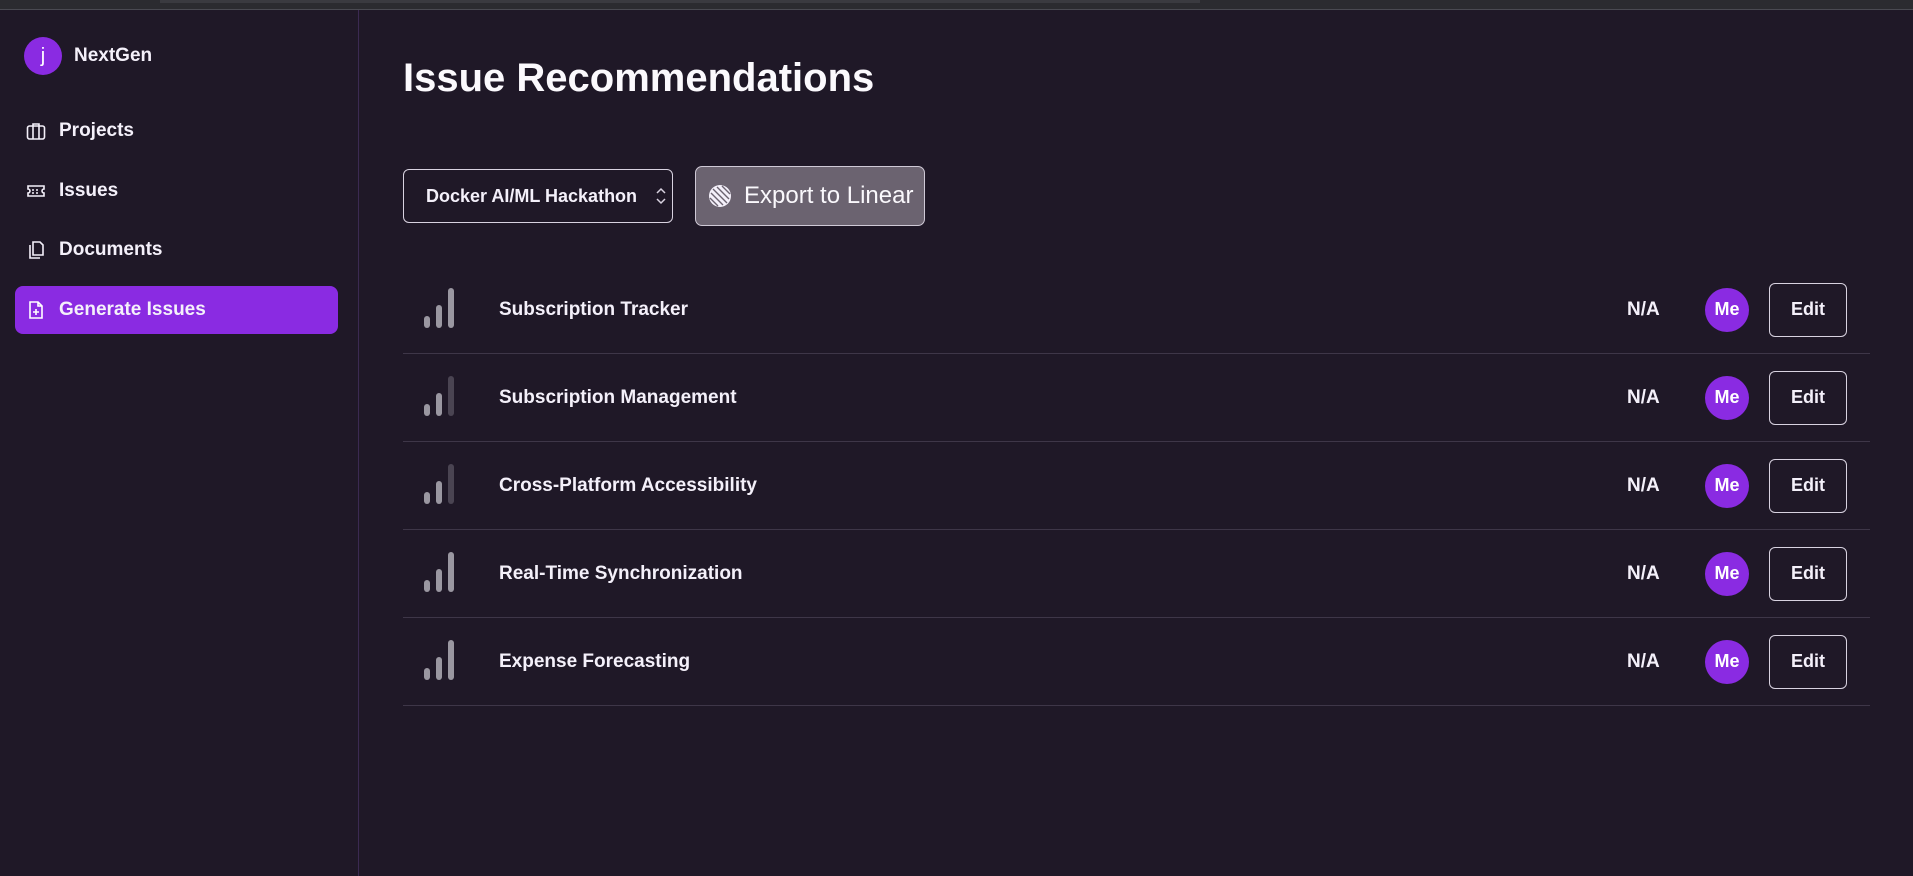  I want to click on linear-logo-icon, so click(720, 196).